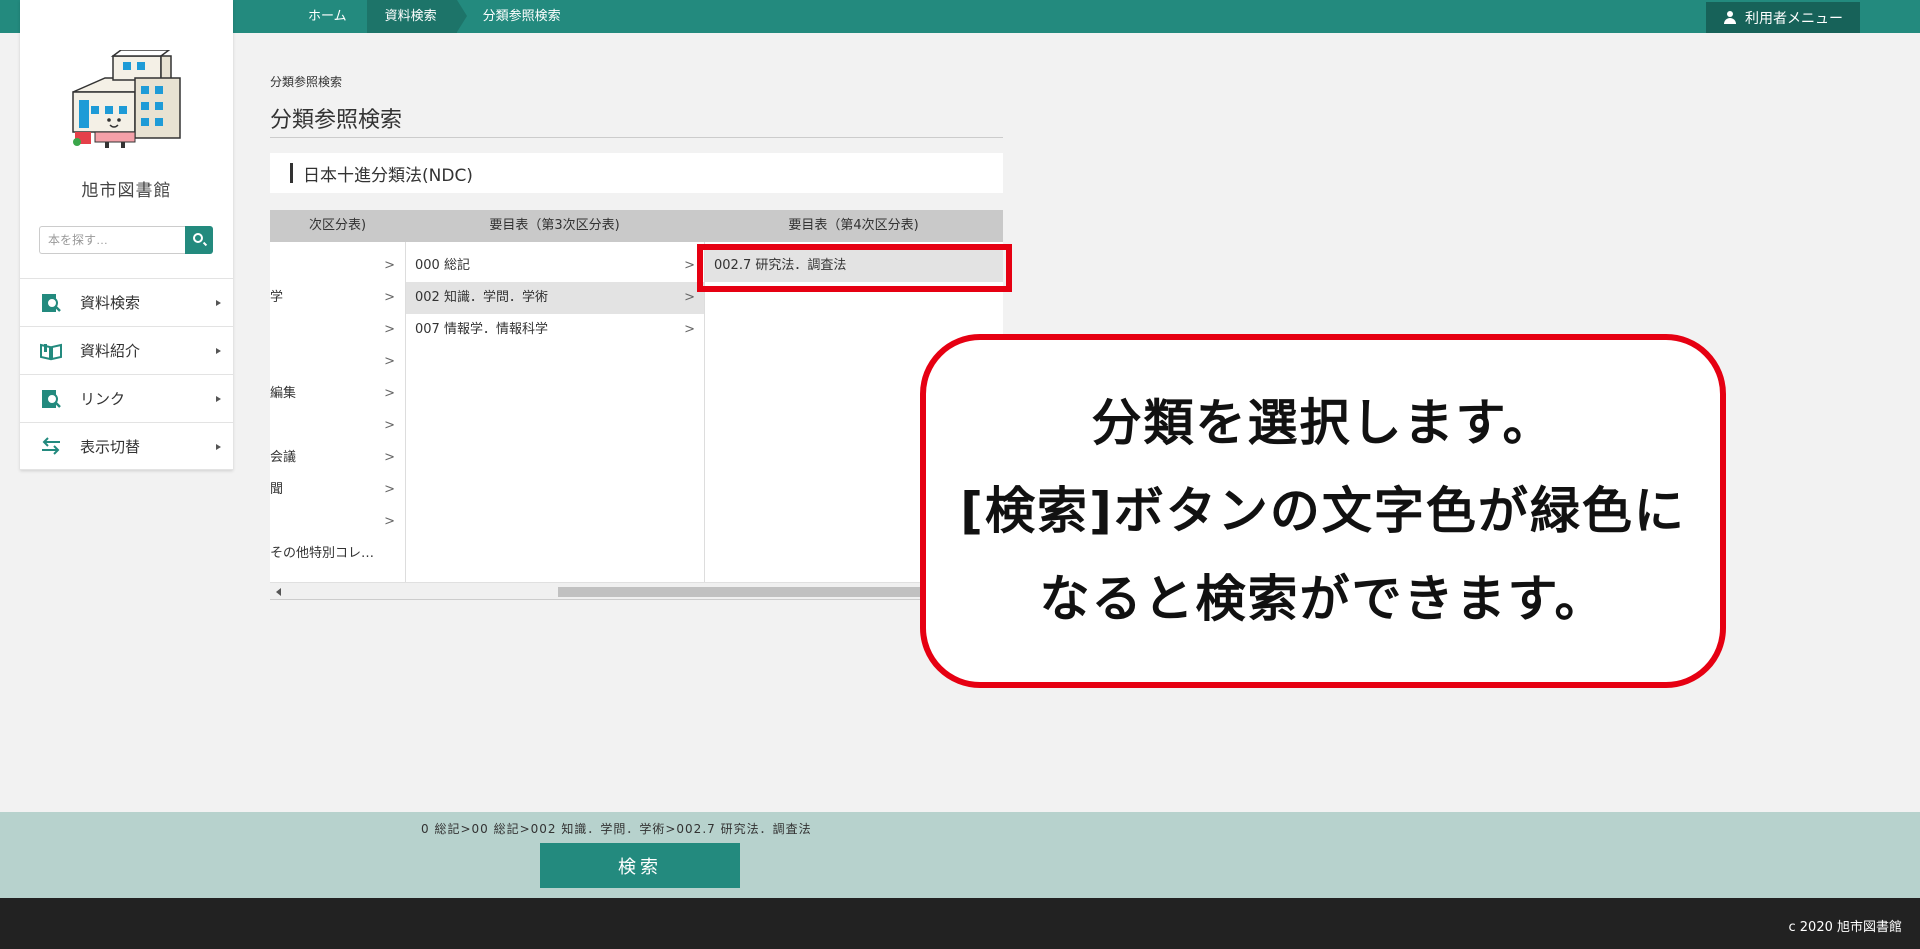  I want to click on search-submit-button: 検索, so click(640, 865).